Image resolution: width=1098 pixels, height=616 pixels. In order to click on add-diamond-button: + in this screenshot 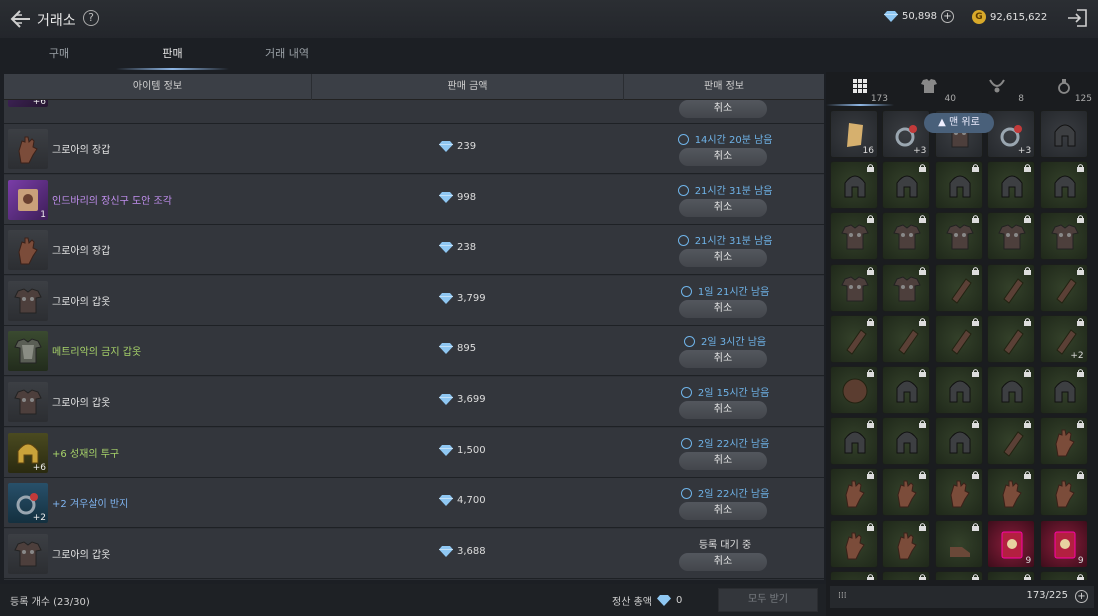, I will do `click(947, 16)`.